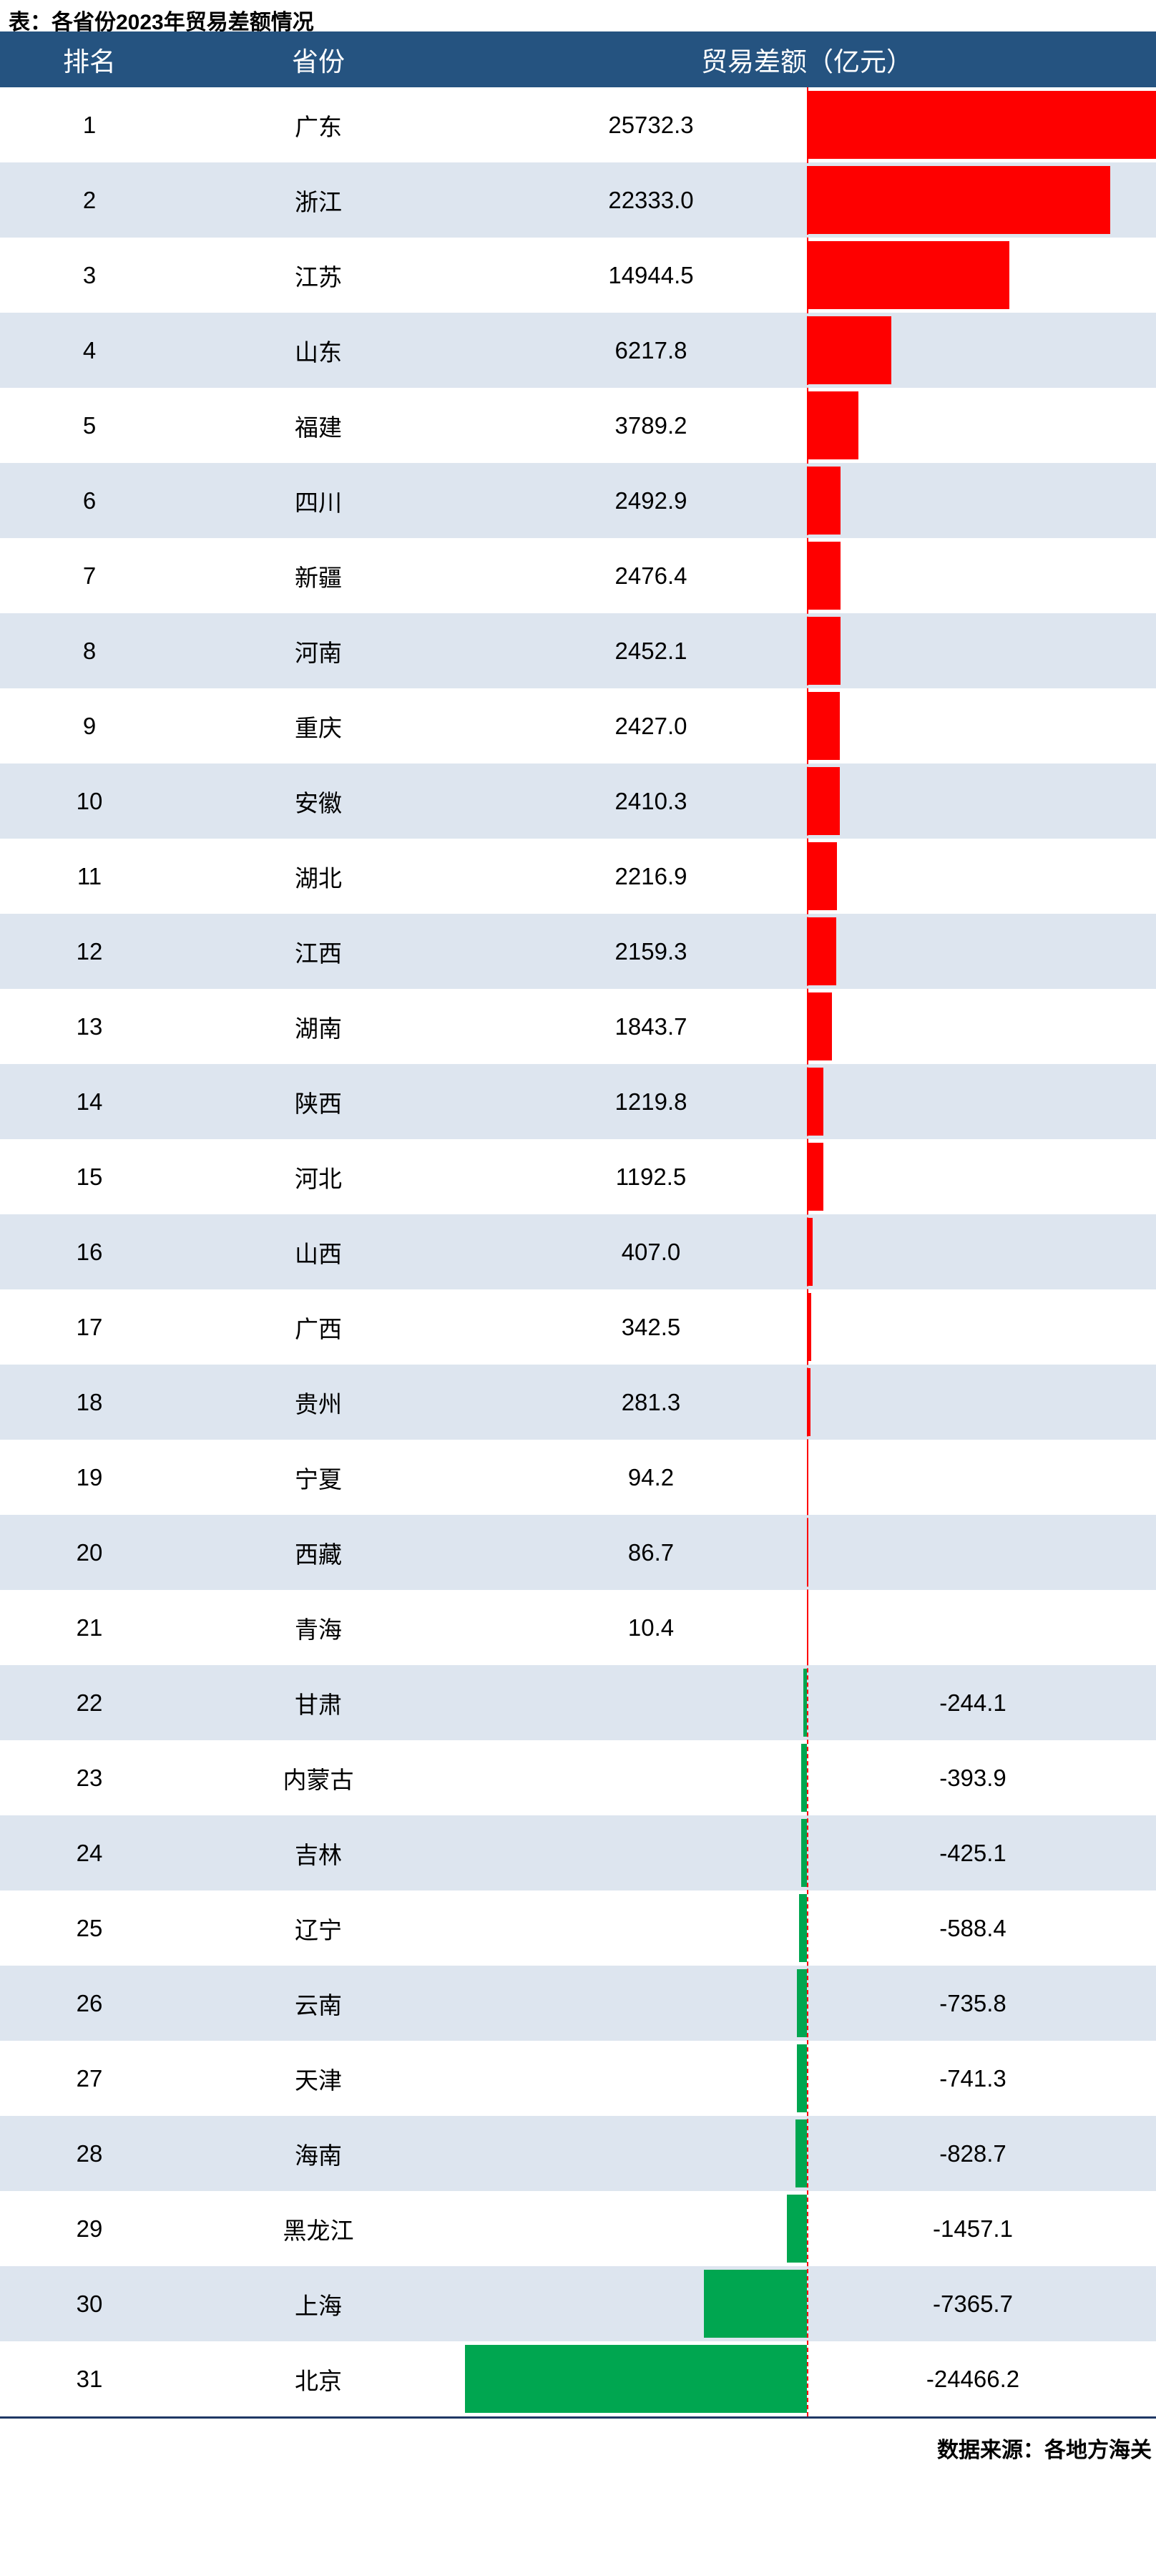 The image size is (1156, 2576). I want to click on cell-rank: 16, so click(89, 1251).